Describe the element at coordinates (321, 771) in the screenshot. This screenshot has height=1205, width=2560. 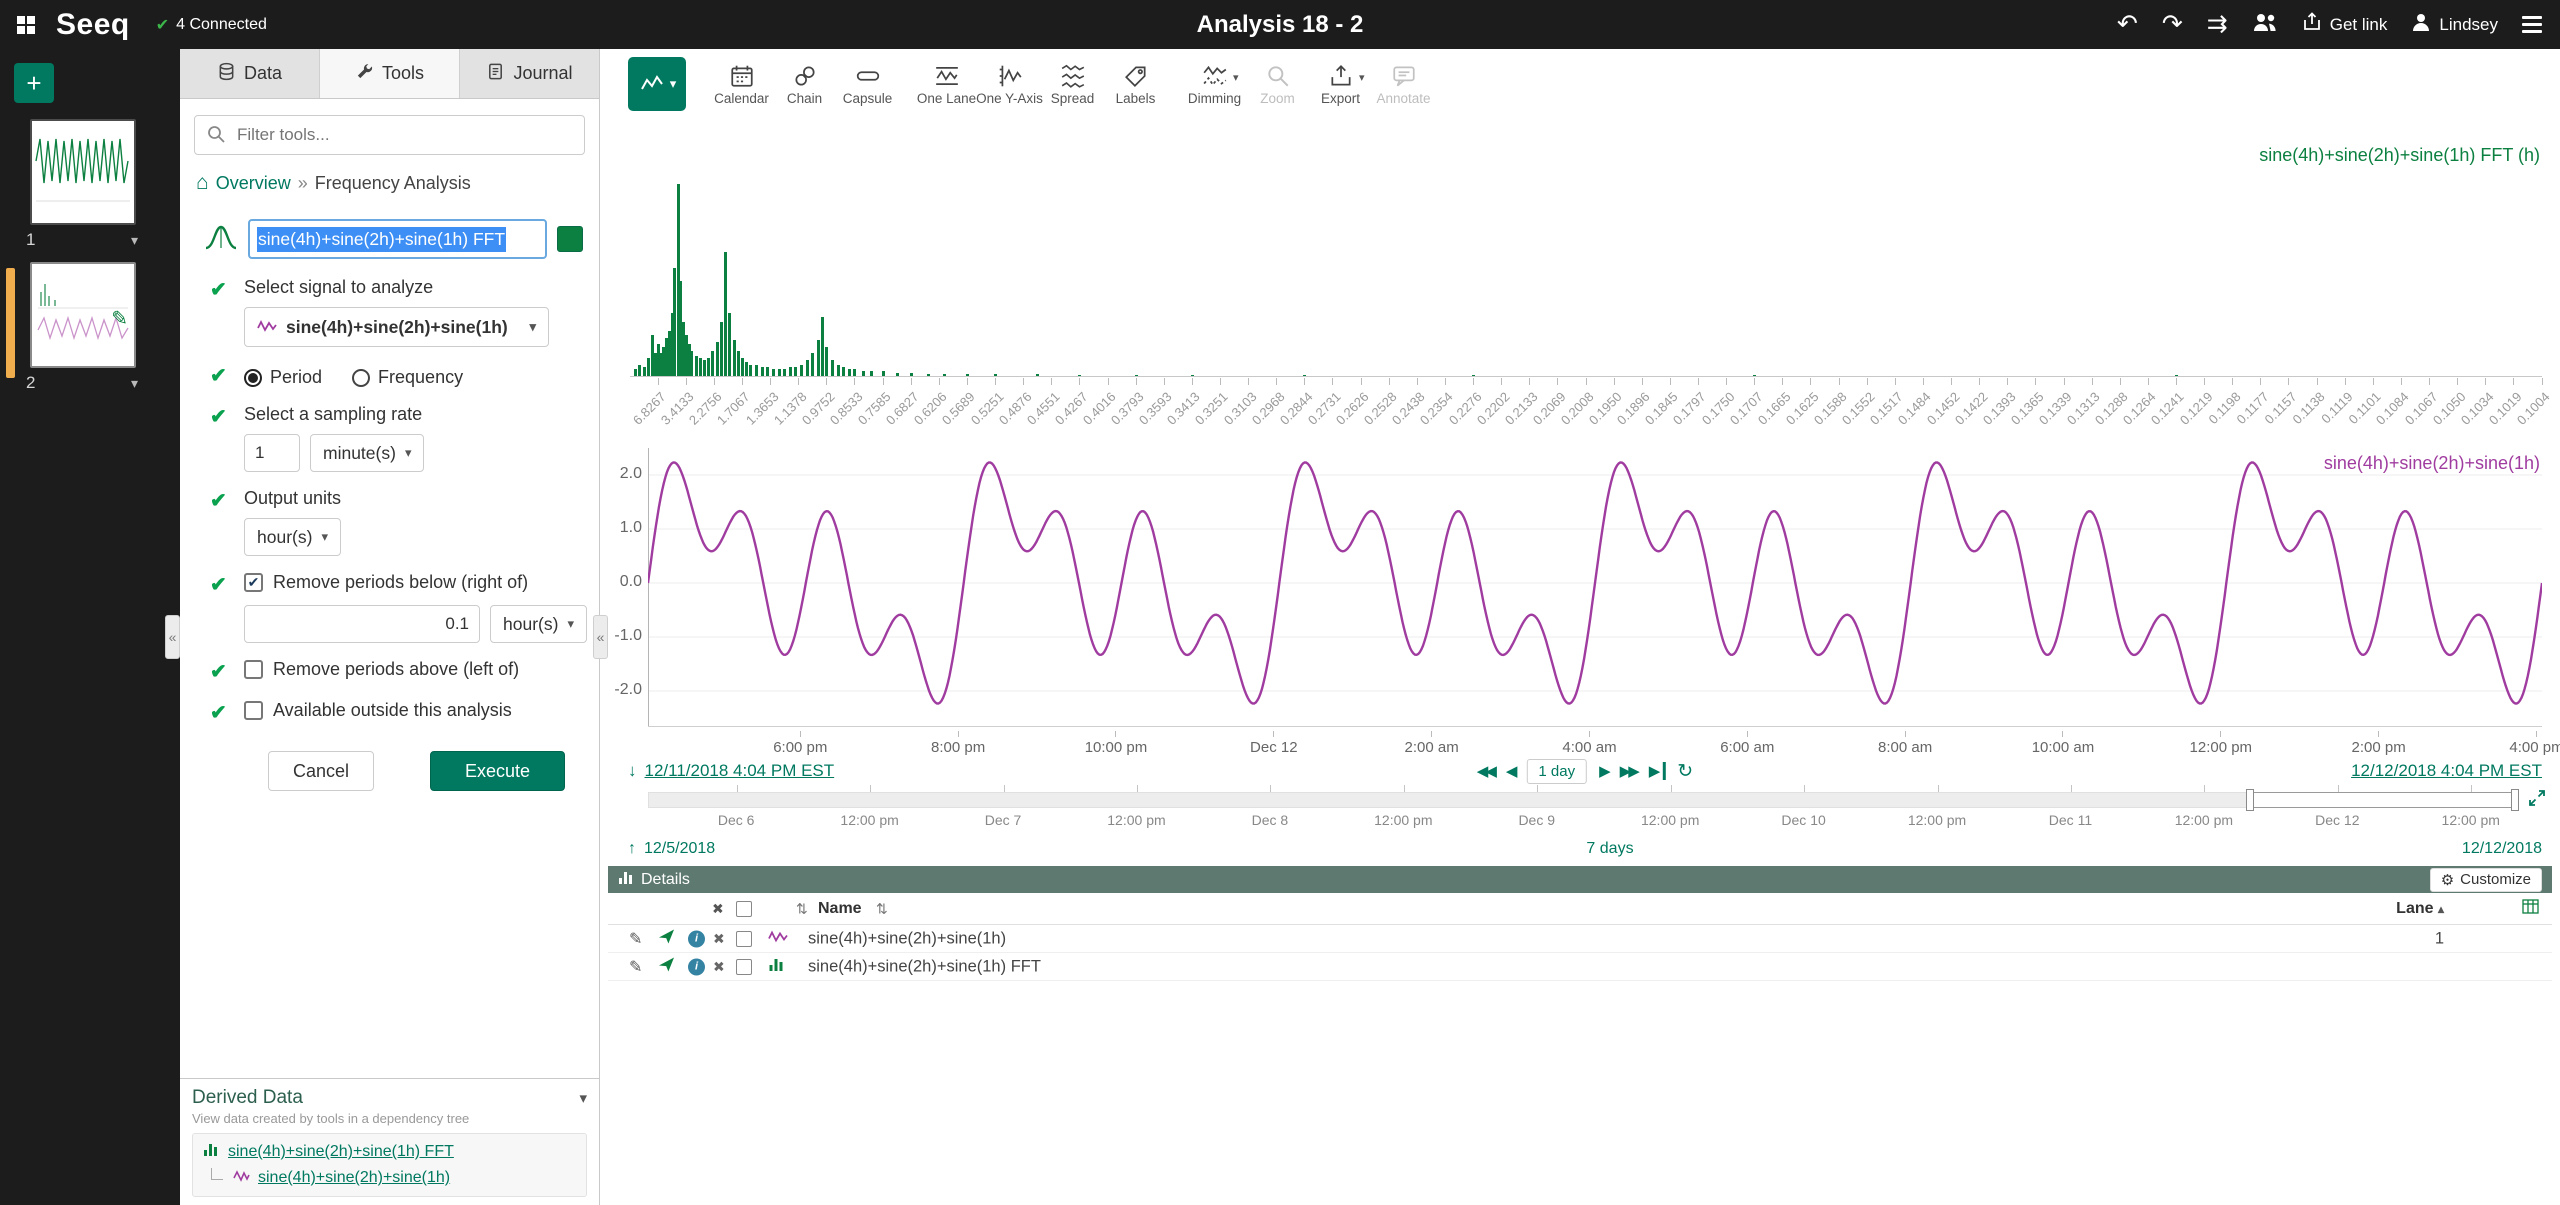
I see `cancel-button: Cancel` at that location.